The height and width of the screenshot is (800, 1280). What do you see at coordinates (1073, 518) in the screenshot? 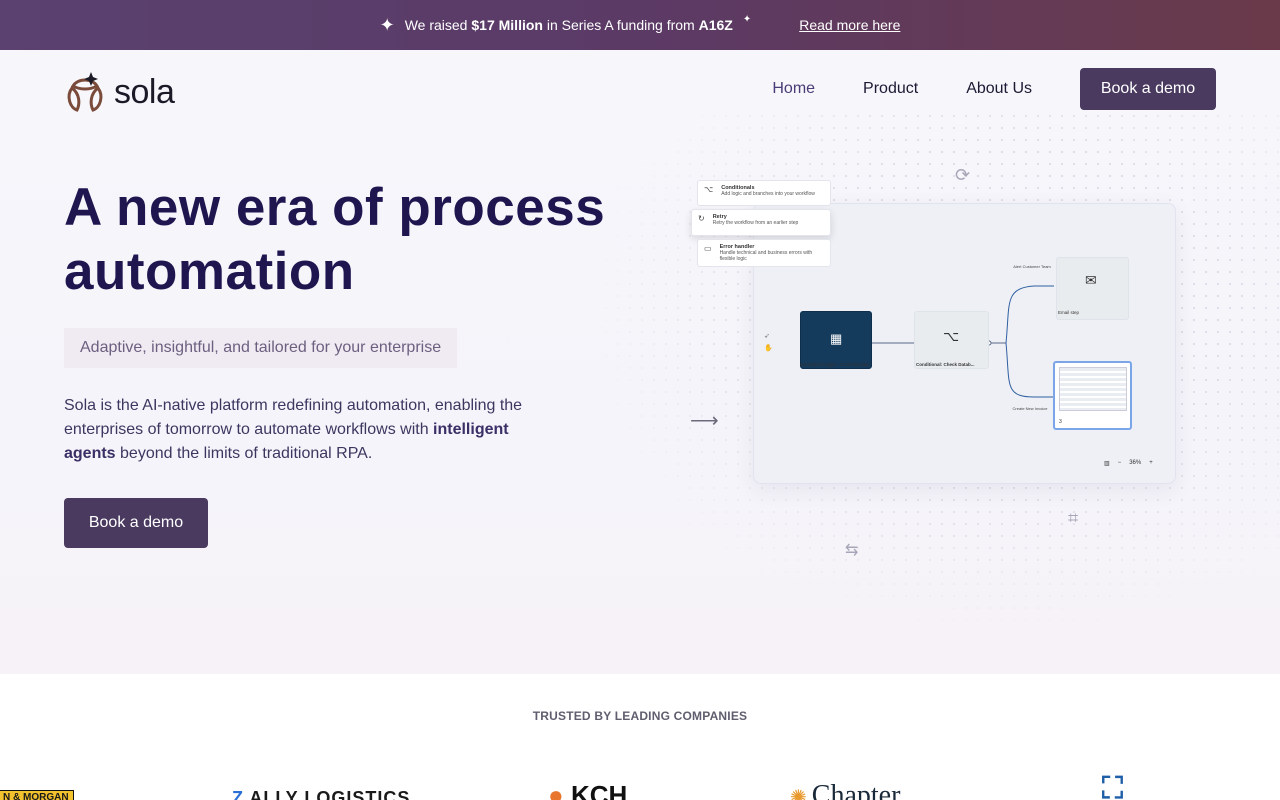
I see `nodes-icon: ⌗` at bounding box center [1073, 518].